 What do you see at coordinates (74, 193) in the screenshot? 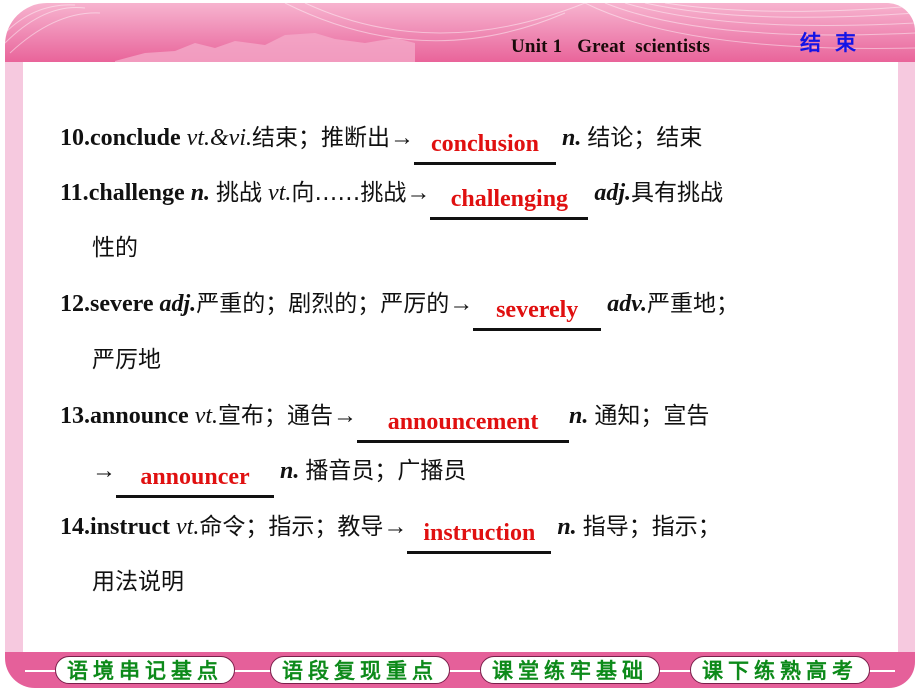
I see `entry-number: 11.` at bounding box center [74, 193].